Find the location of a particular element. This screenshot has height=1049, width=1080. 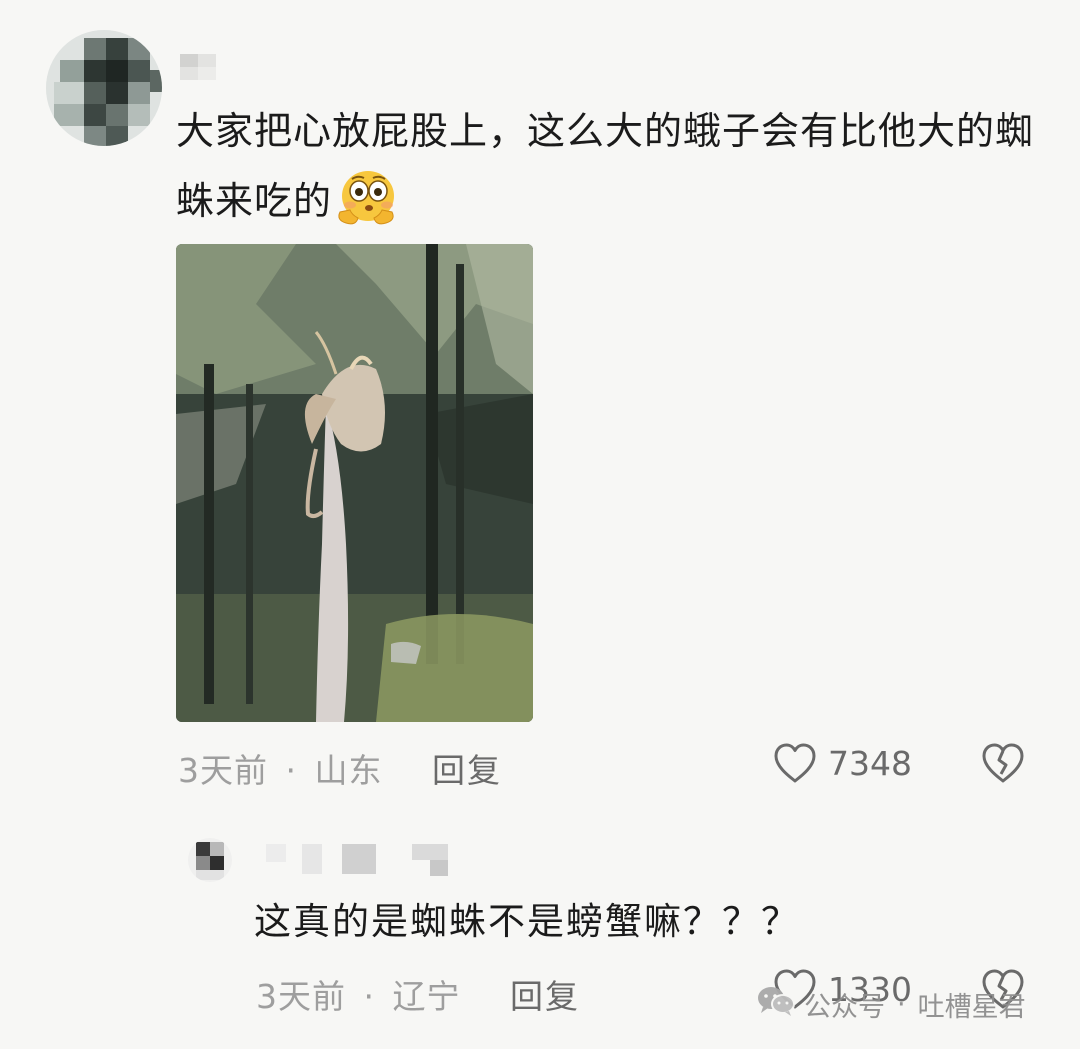

comment-meta: 3天前 · 山东 is located at coordinates (280, 768).